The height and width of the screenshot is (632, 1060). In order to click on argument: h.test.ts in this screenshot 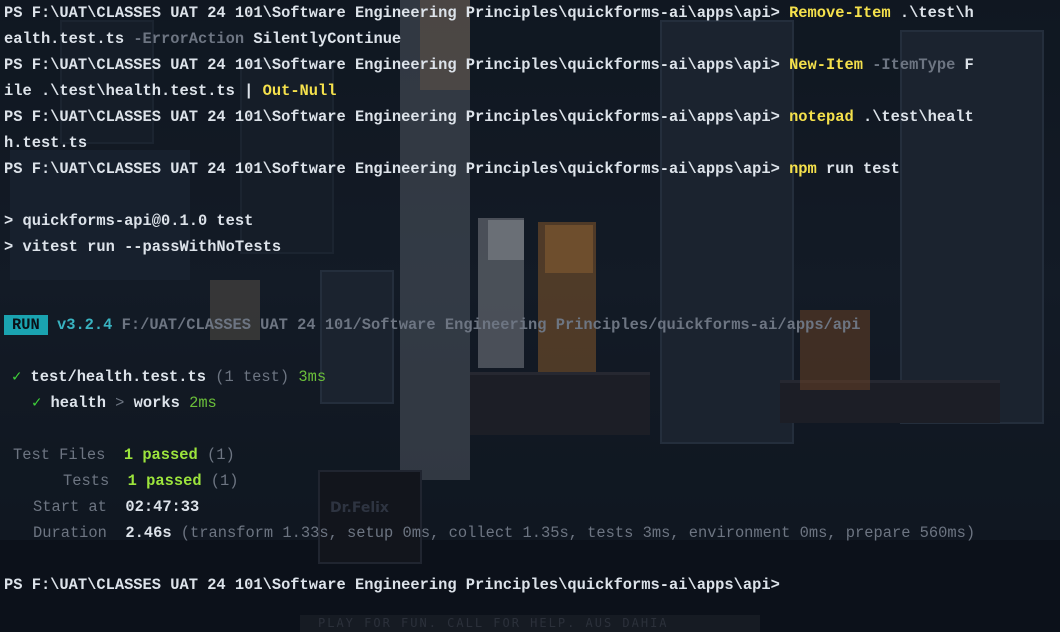, I will do `click(46, 143)`.